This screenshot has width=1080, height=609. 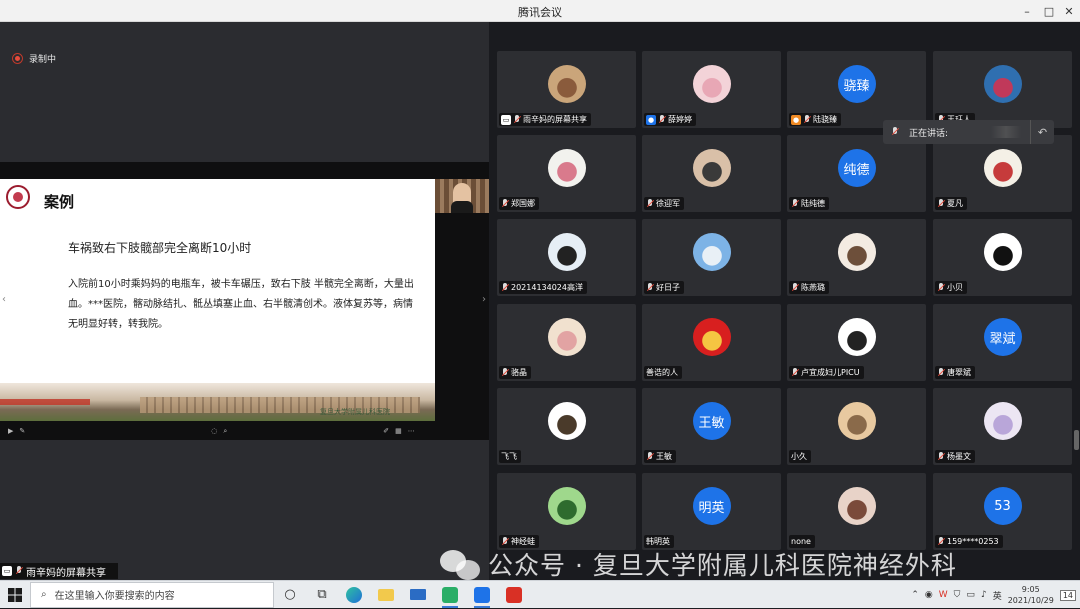 I want to click on participant-tile: 小久, so click(x=856, y=426).